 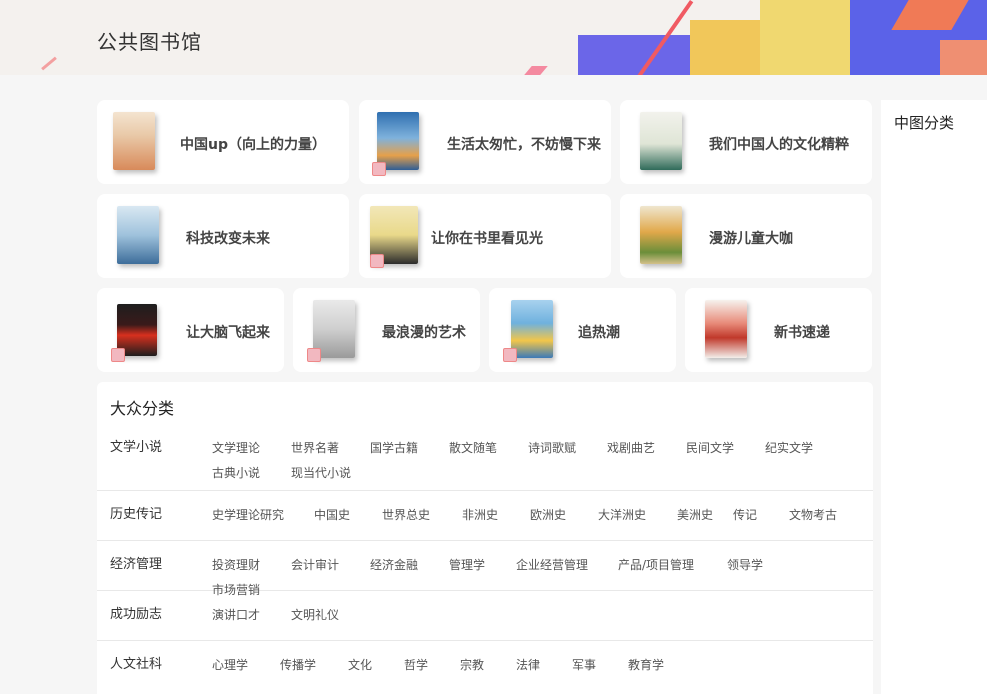 I want to click on card-title: 生活太匆忙，不妨慢下来, so click(x=524, y=145).